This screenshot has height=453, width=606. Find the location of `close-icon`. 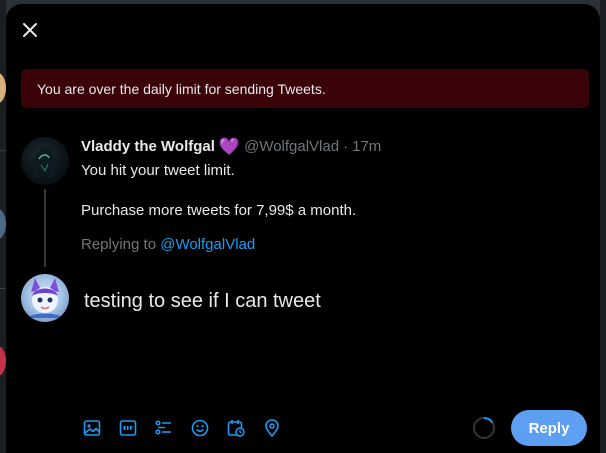

close-icon is located at coordinates (30, 30).